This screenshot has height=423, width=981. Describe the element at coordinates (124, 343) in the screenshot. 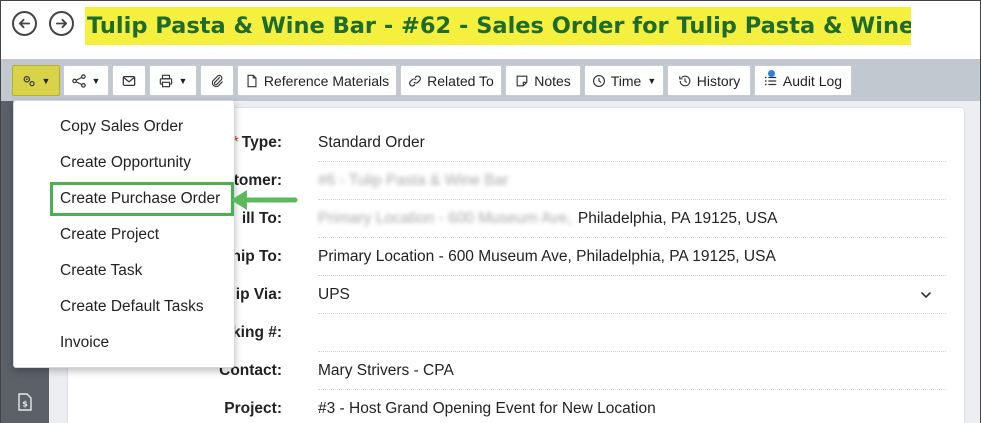

I see `menu-item-invoice: Invoice` at that location.